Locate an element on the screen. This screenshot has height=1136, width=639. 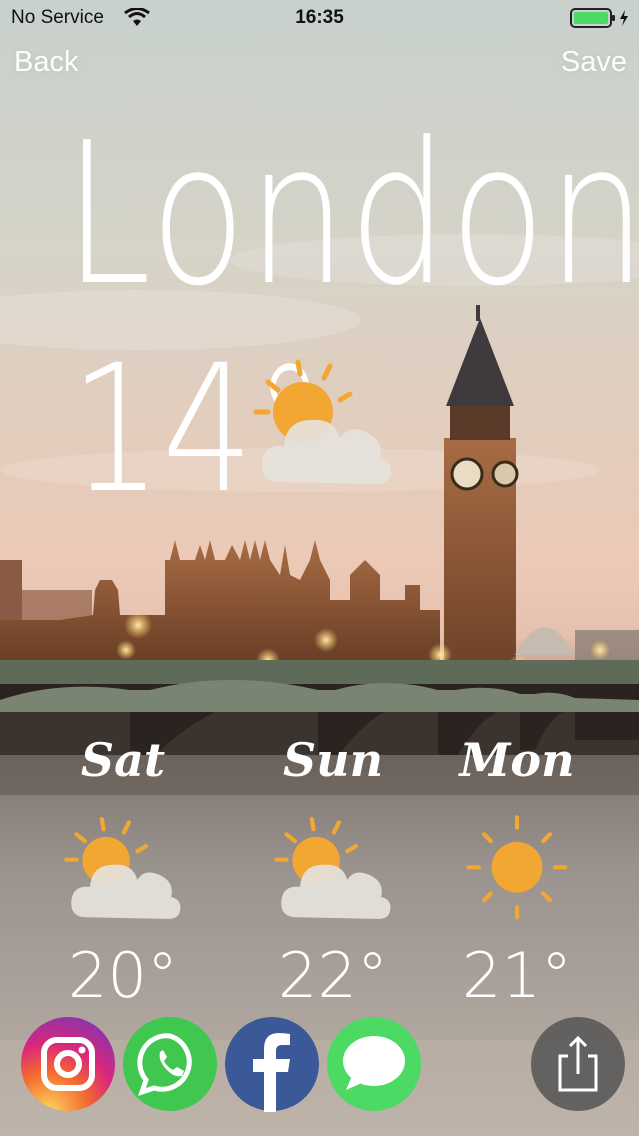
whatsapp-button is located at coordinates (170, 1064).